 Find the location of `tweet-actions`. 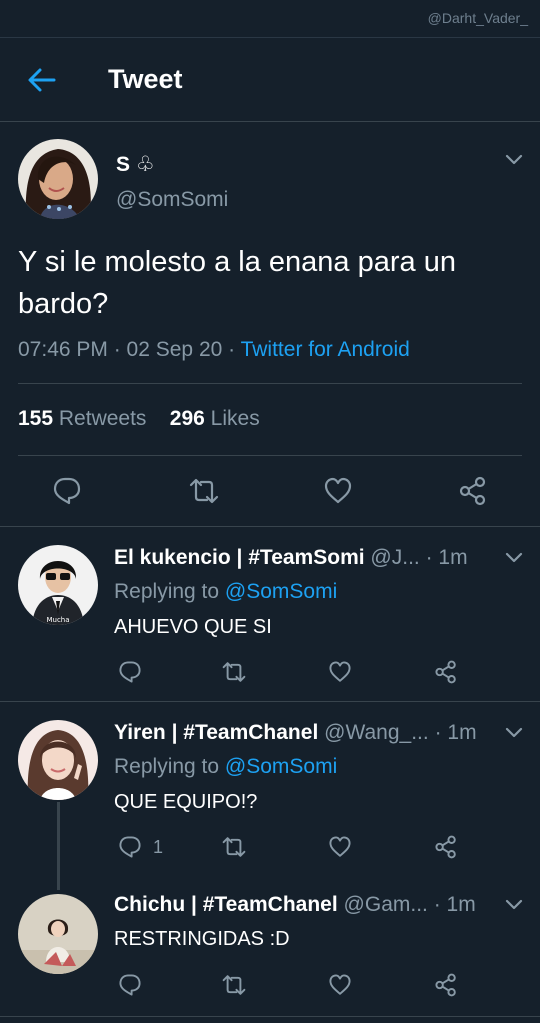

tweet-actions is located at coordinates (270, 491).